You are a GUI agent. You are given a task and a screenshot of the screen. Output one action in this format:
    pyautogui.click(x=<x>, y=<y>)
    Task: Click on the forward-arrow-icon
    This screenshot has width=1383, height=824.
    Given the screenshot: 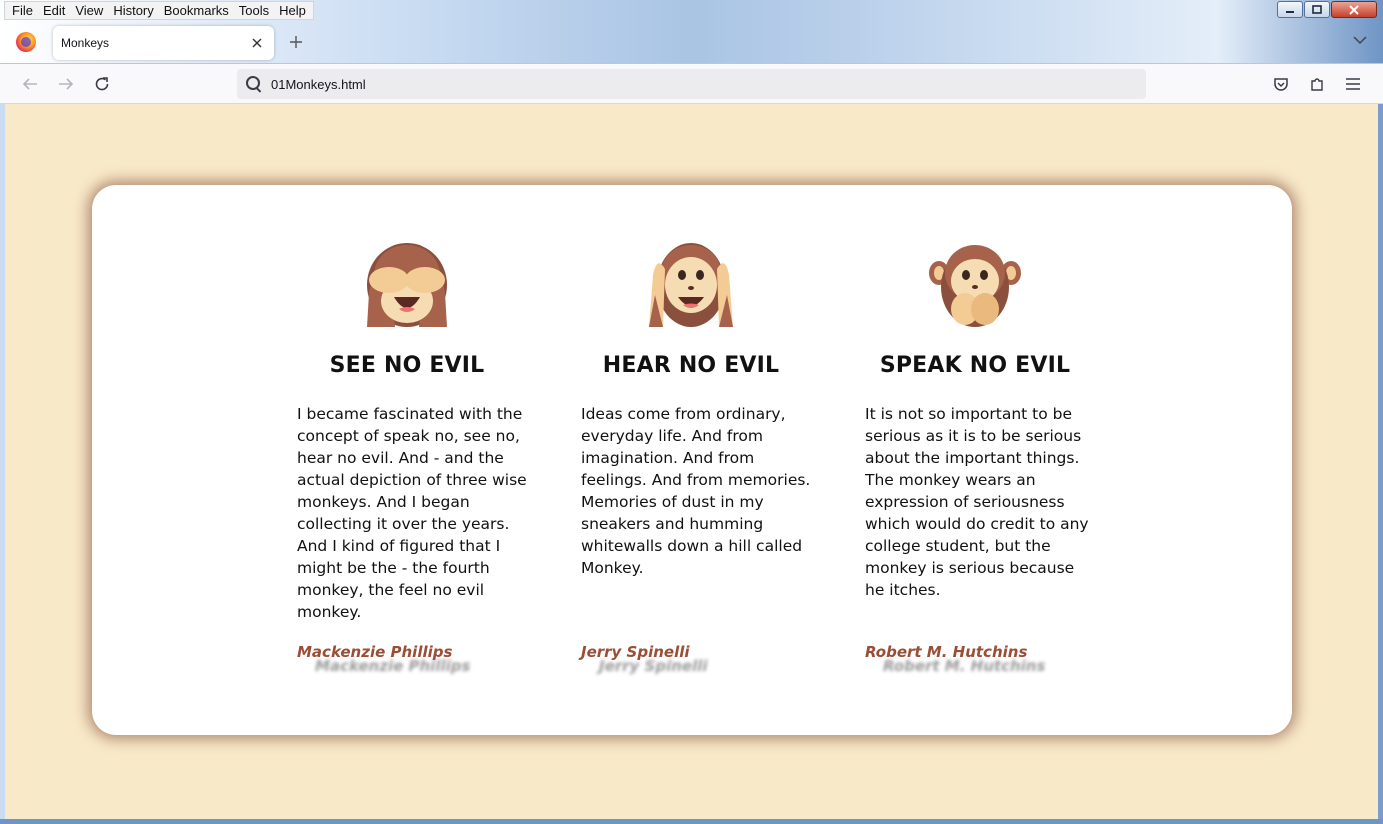 What is the action you would take?
    pyautogui.click(x=66, y=84)
    